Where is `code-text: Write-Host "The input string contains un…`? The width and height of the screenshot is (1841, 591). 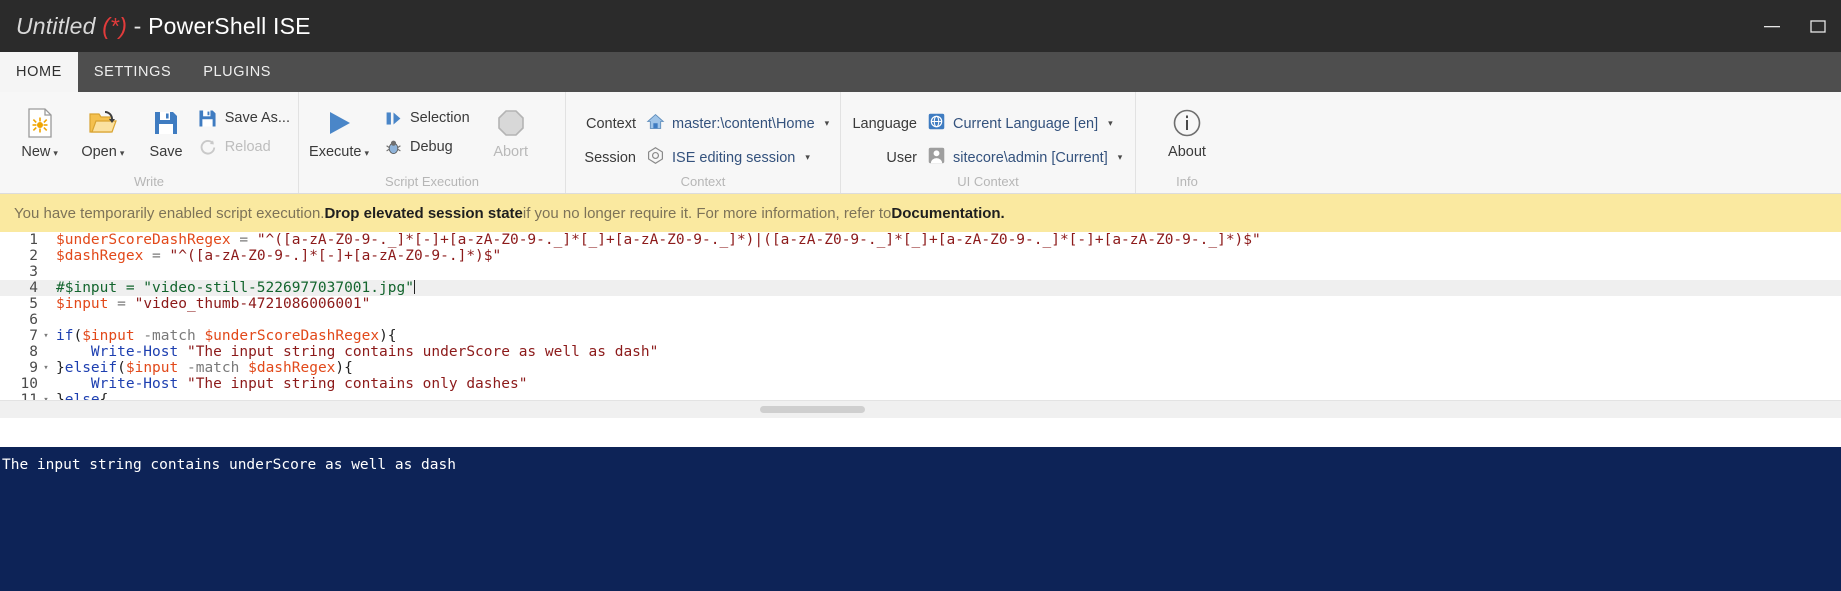
code-text: Write-Host "The input string contains un… is located at coordinates (355, 352).